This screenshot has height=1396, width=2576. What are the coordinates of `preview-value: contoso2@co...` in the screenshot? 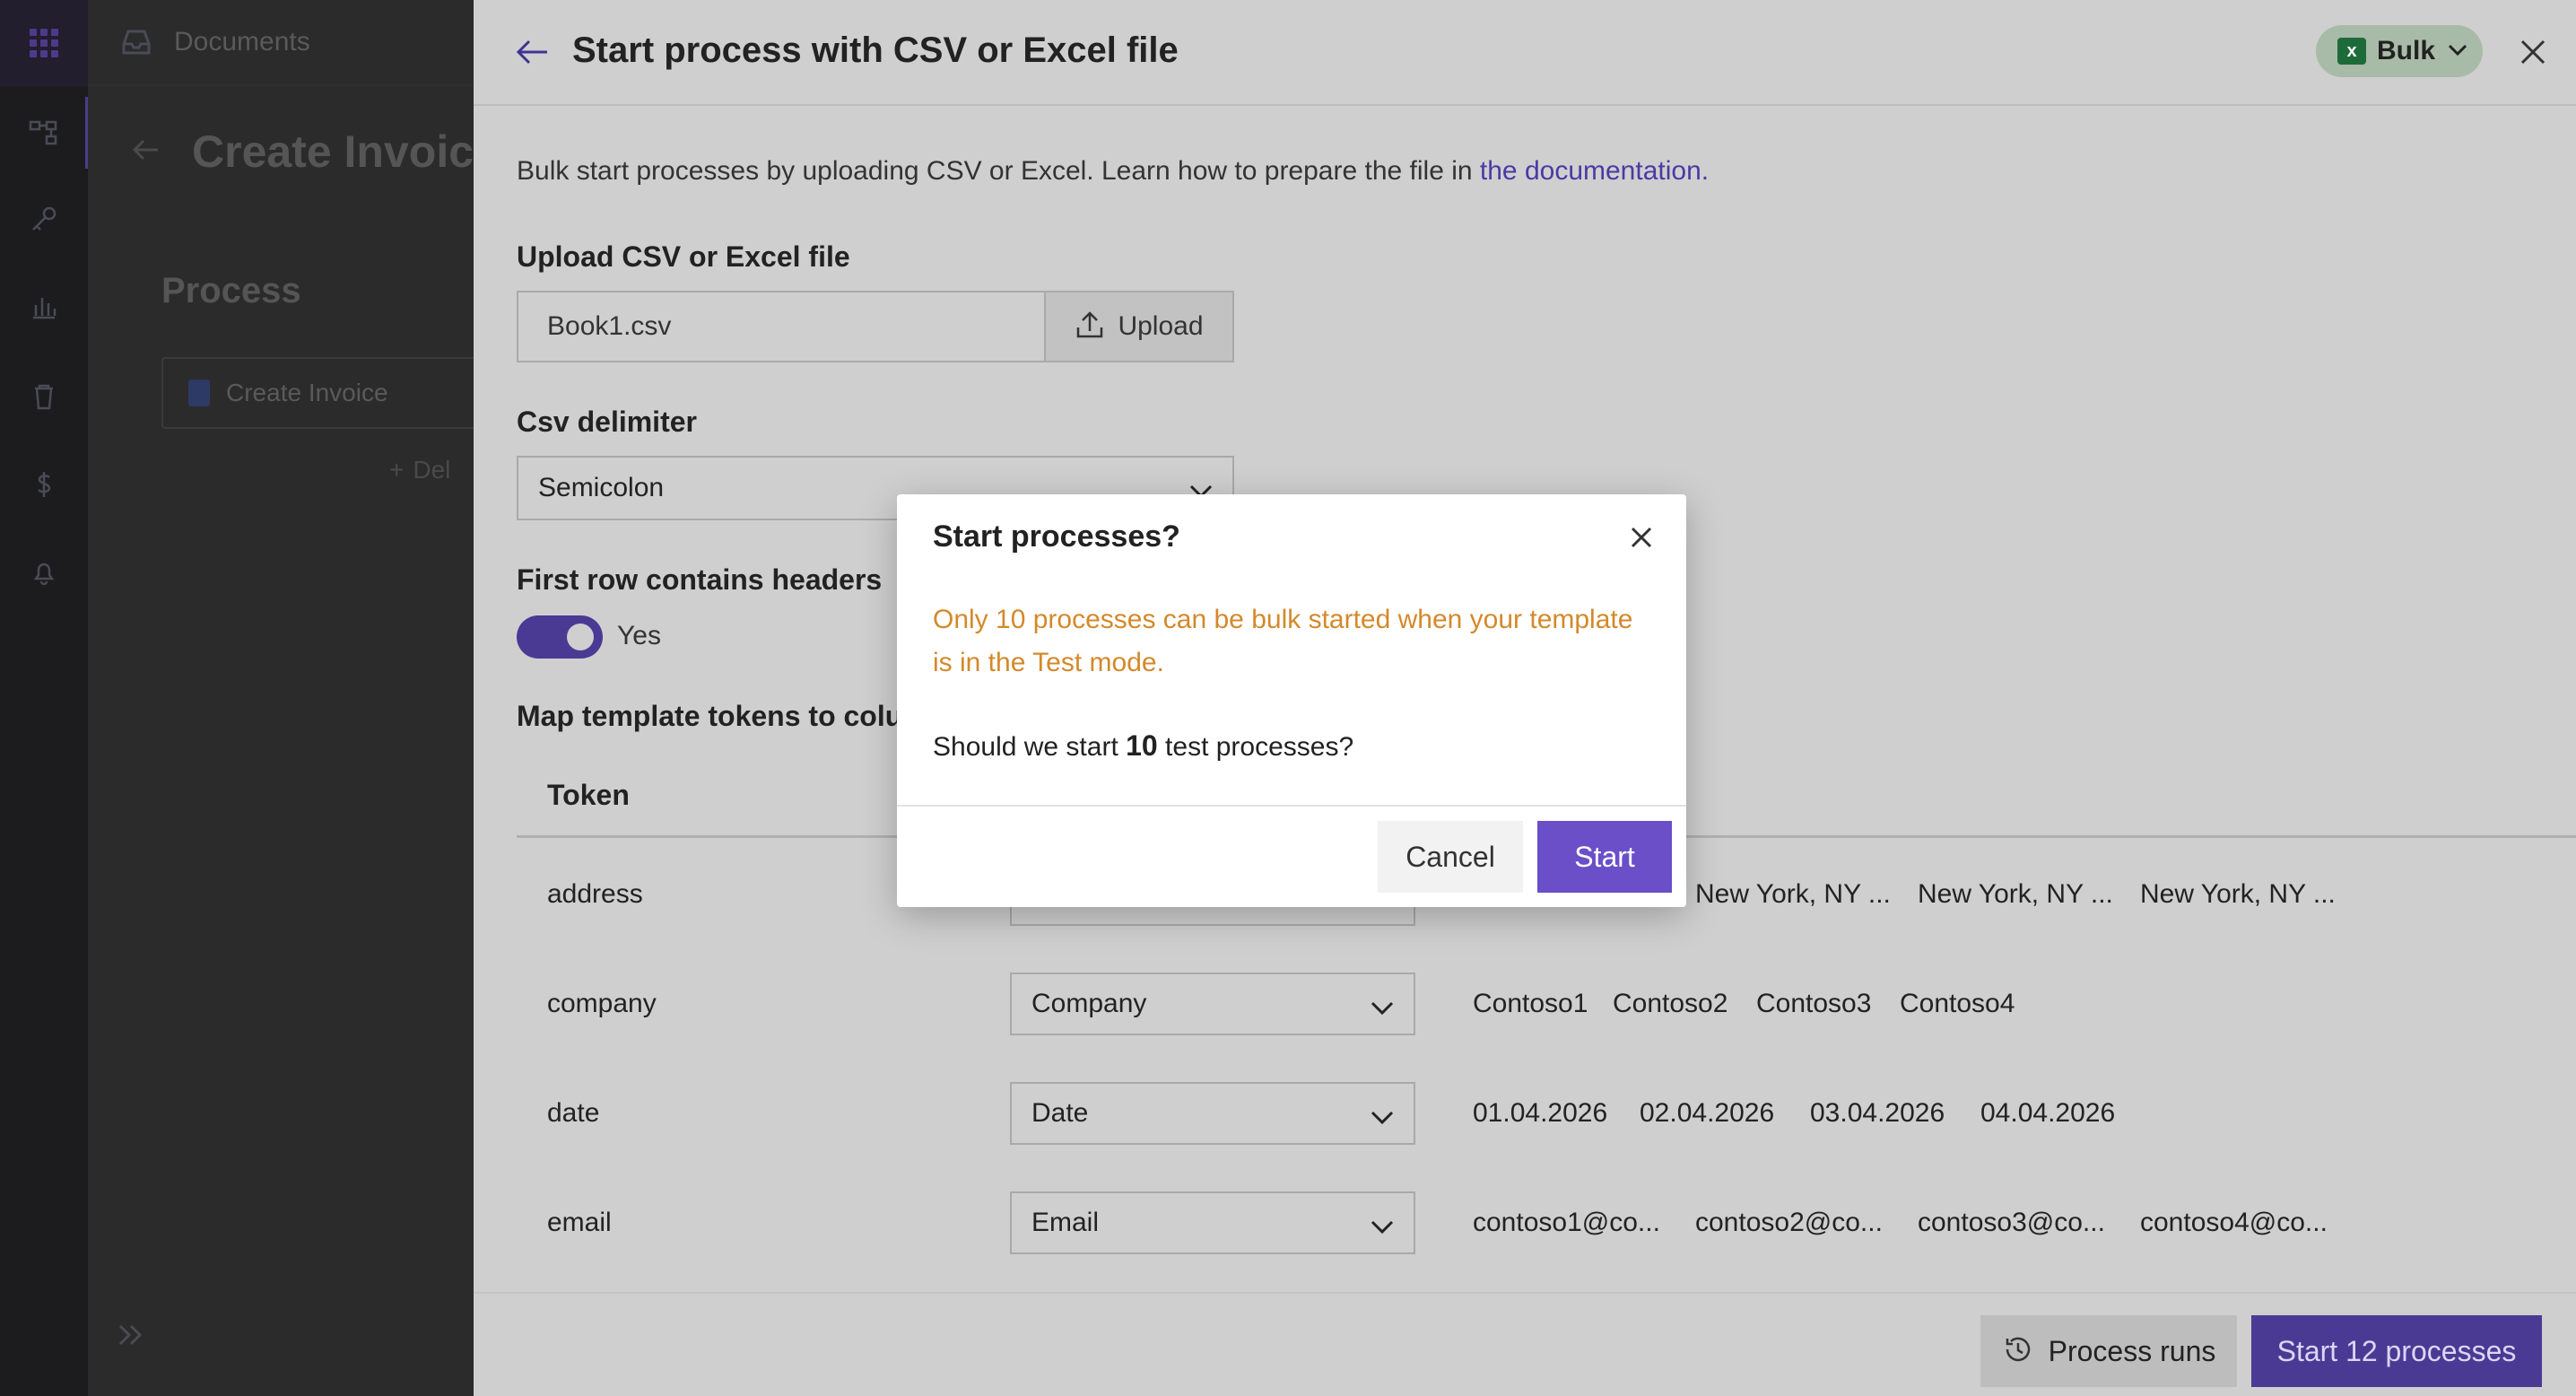 It's located at (1789, 1222).